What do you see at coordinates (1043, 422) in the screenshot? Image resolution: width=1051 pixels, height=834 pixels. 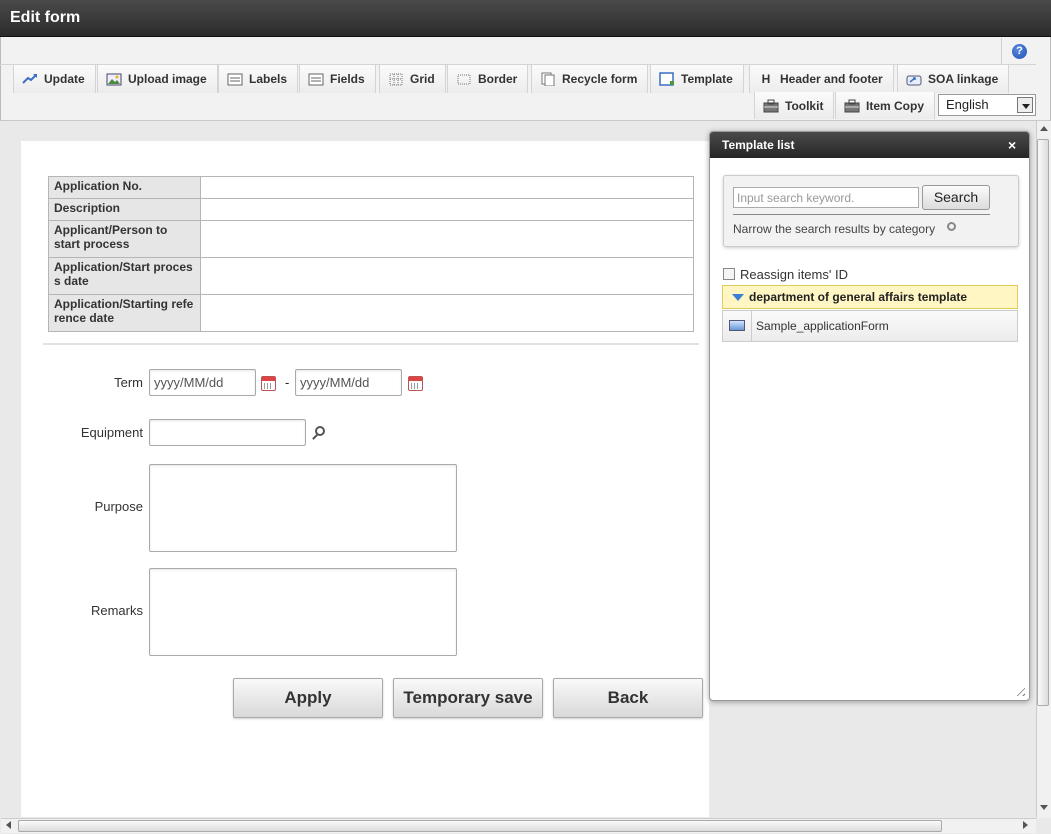 I see `vertical-scroll-thumb` at bounding box center [1043, 422].